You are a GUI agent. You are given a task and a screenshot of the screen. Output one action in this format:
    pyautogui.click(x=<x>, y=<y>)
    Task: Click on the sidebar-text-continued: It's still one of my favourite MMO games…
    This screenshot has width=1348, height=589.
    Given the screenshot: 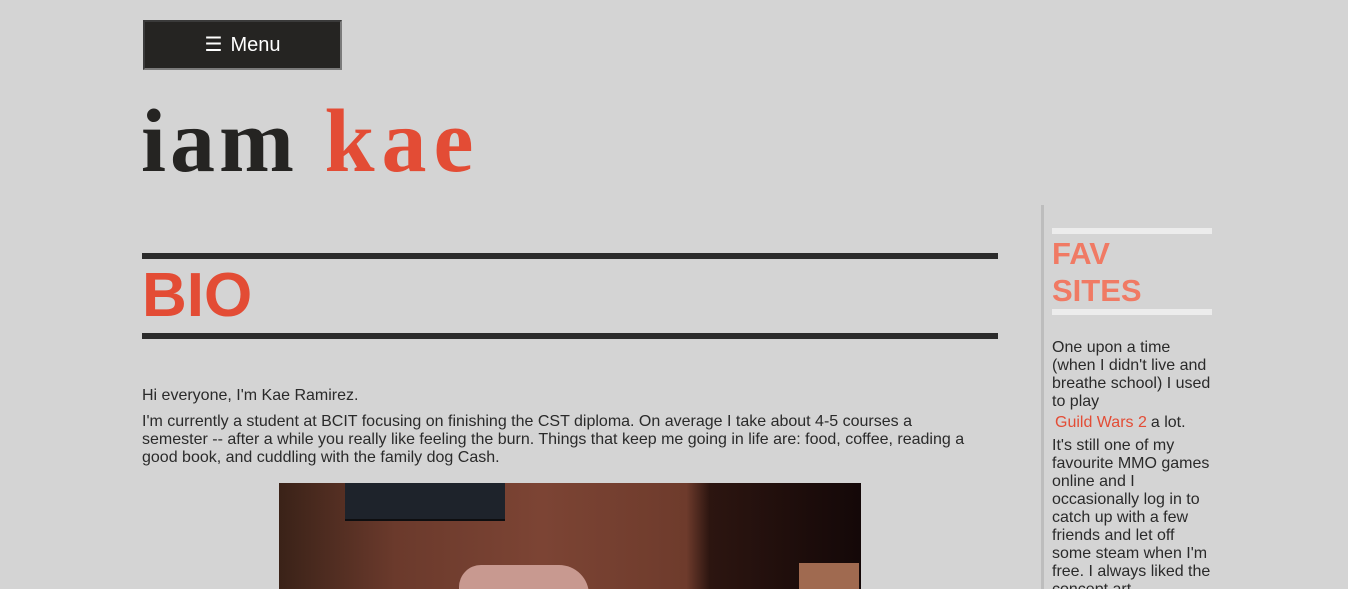 What is the action you would take?
    pyautogui.click(x=1131, y=513)
    